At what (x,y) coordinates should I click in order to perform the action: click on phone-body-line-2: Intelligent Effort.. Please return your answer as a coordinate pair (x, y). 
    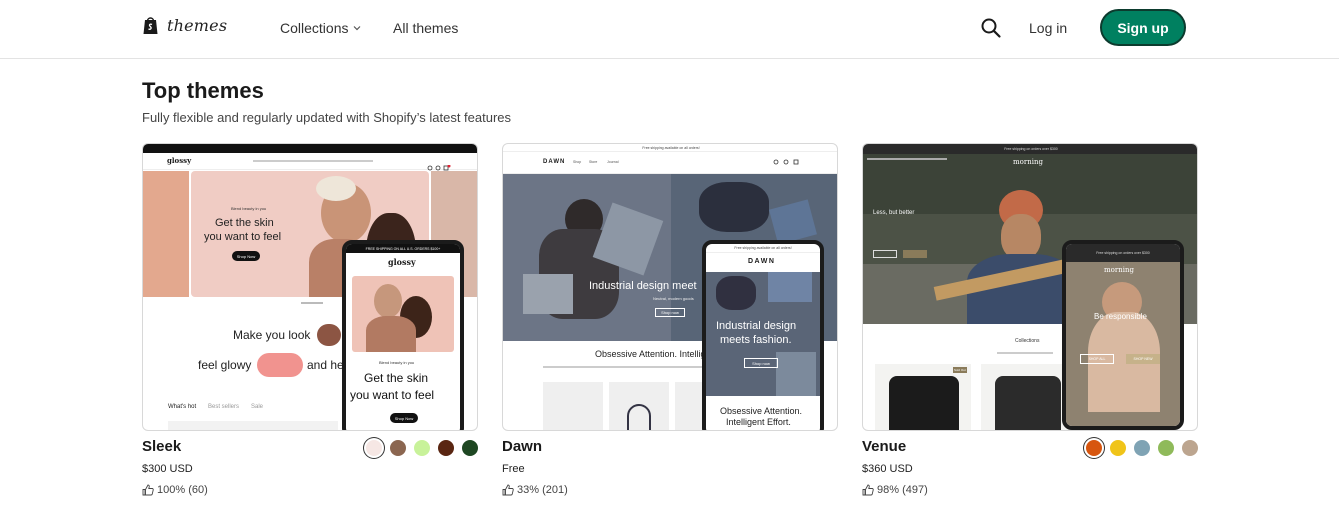
    Looking at the image, I should click on (758, 422).